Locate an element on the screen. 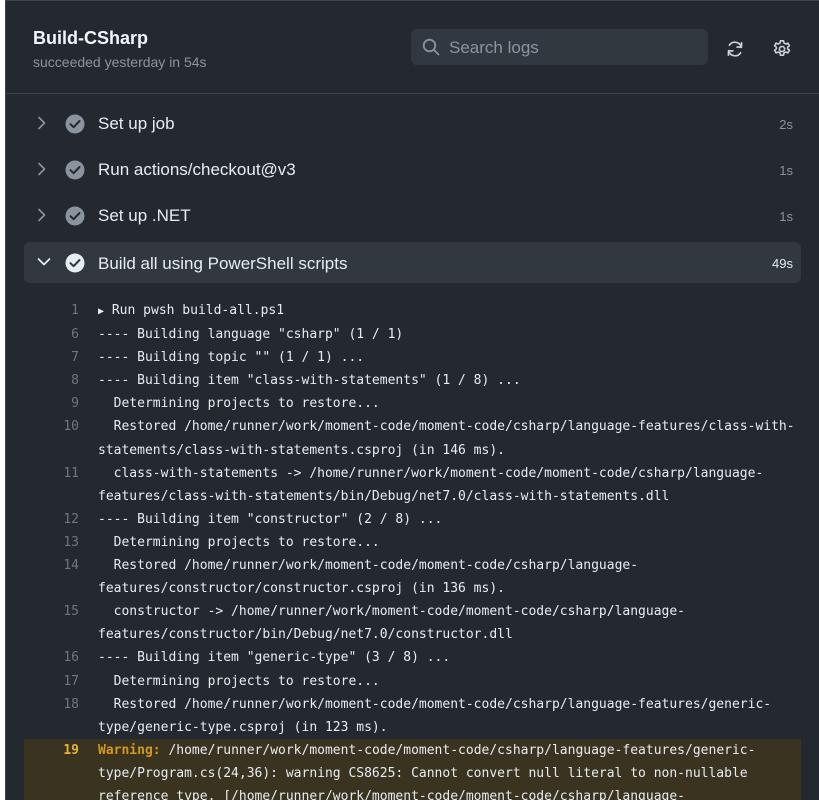 The width and height of the screenshot is (819, 800). step-build-all: Build all using PowerShell scripts 49s is located at coordinates (412, 262).